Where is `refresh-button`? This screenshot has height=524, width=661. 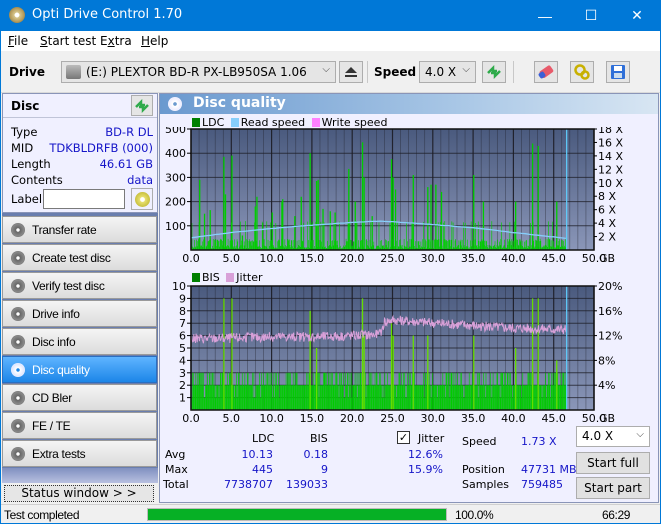 refresh-button is located at coordinates (494, 72).